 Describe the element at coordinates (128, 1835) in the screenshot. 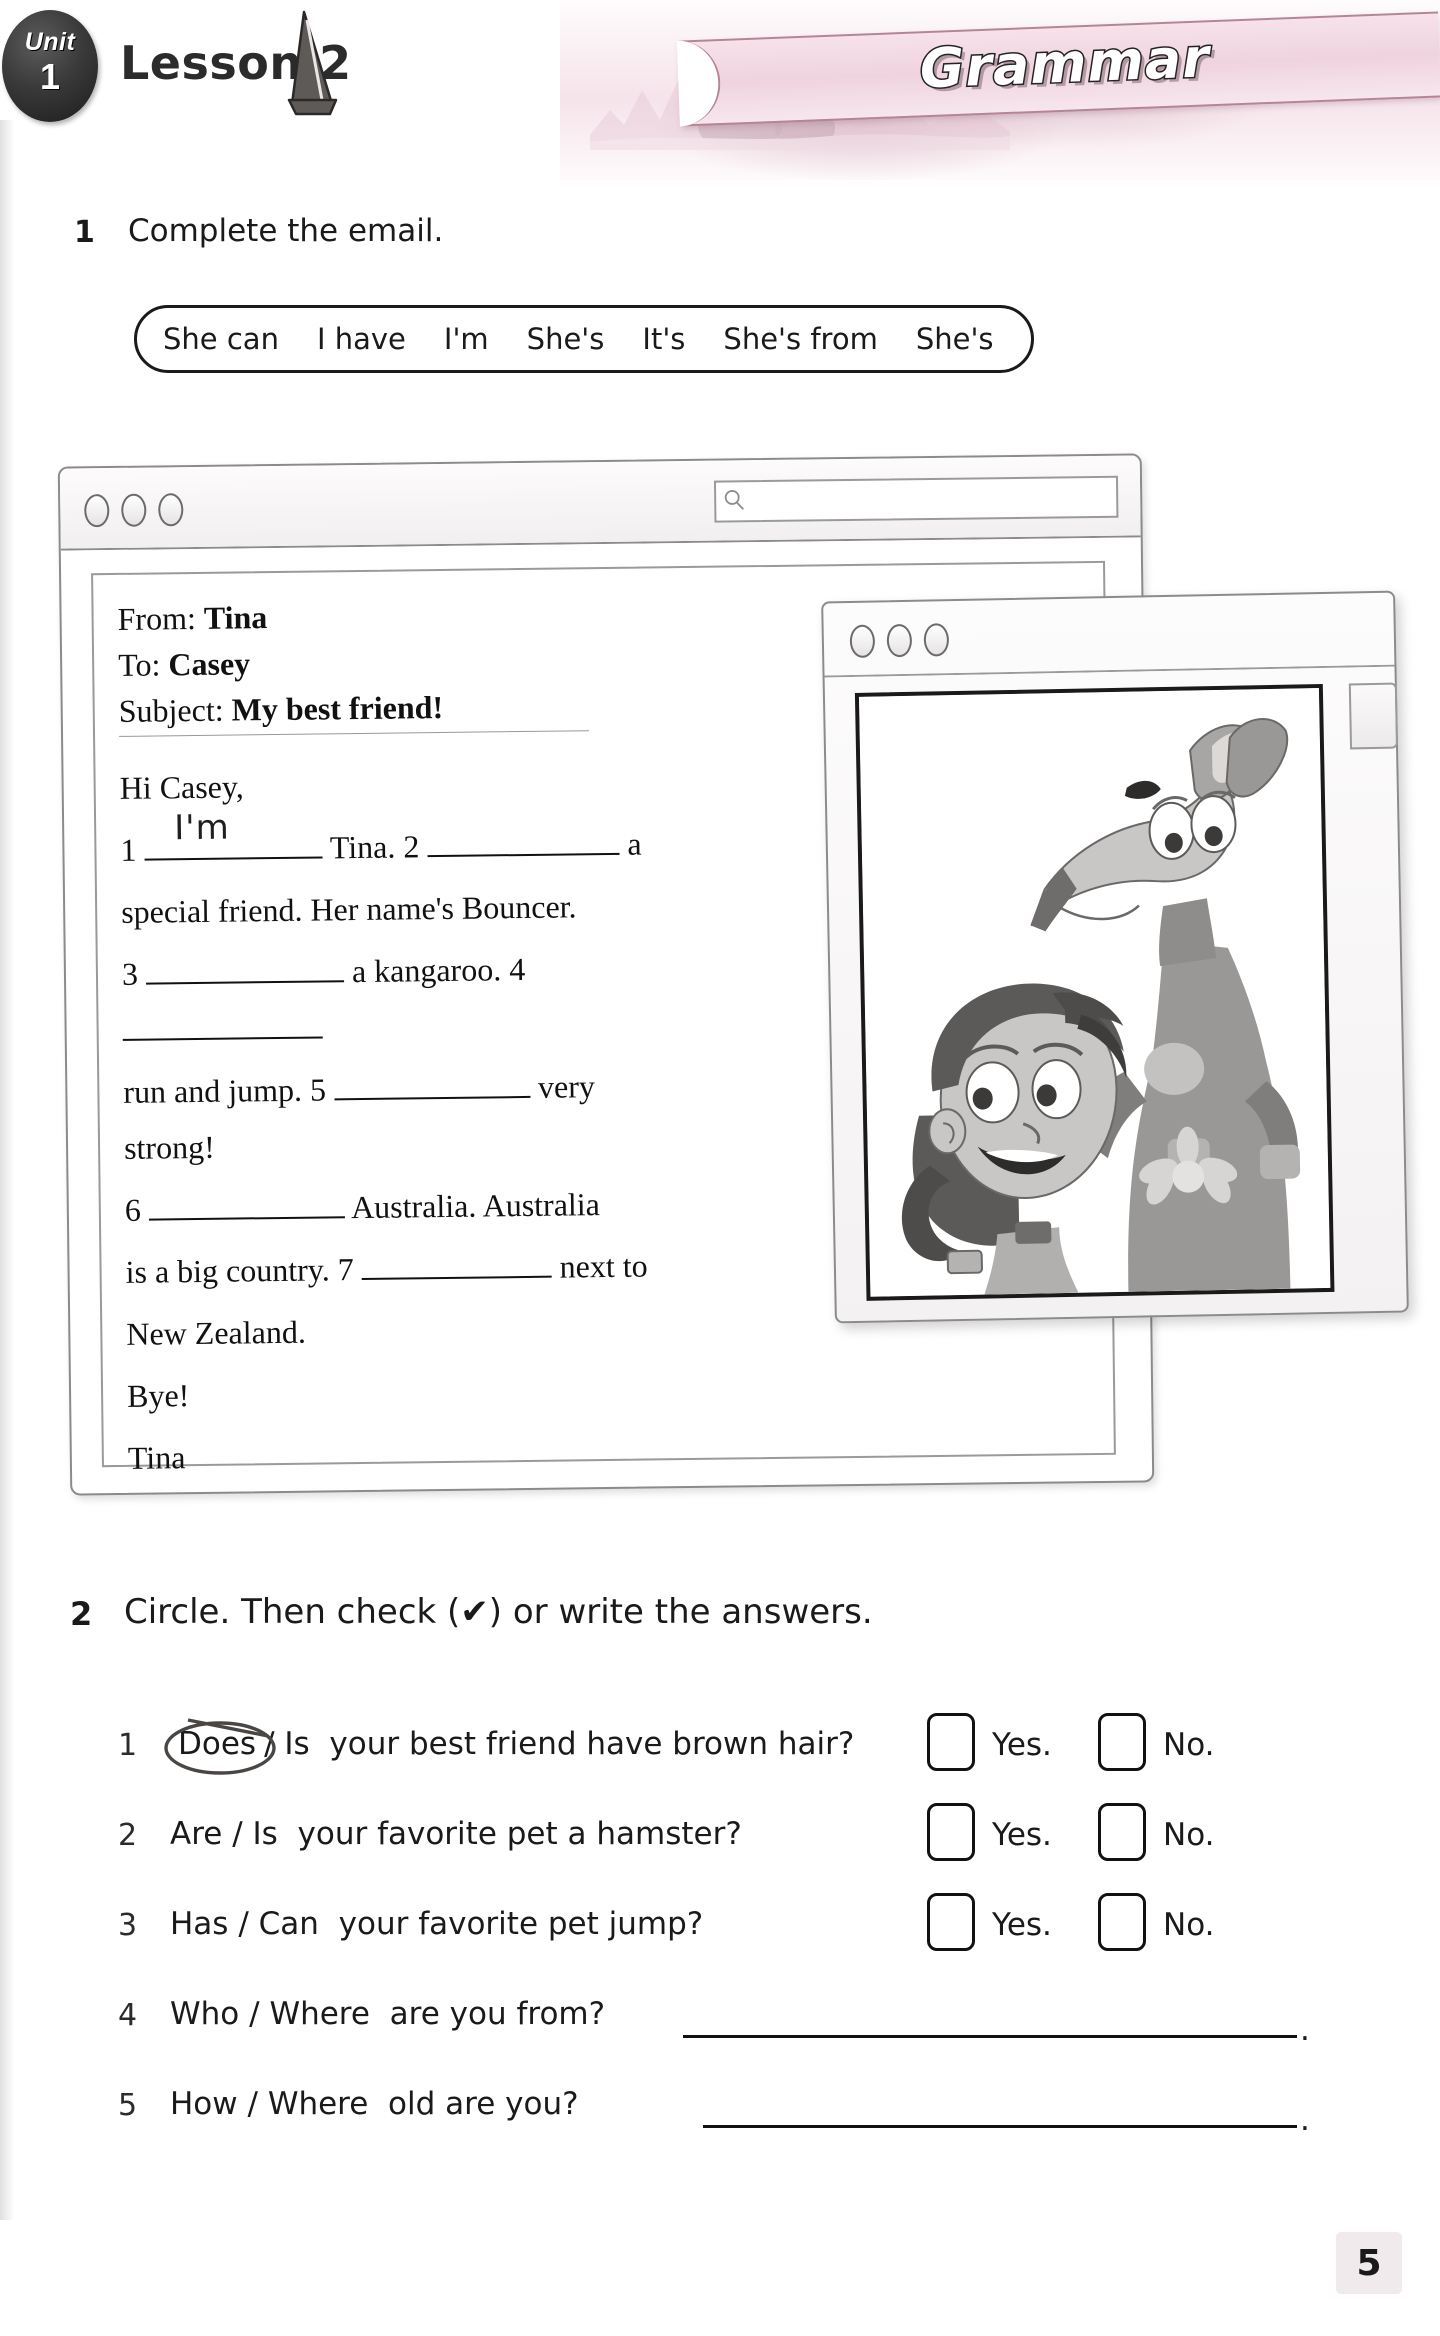

I see `question-number: 2` at that location.